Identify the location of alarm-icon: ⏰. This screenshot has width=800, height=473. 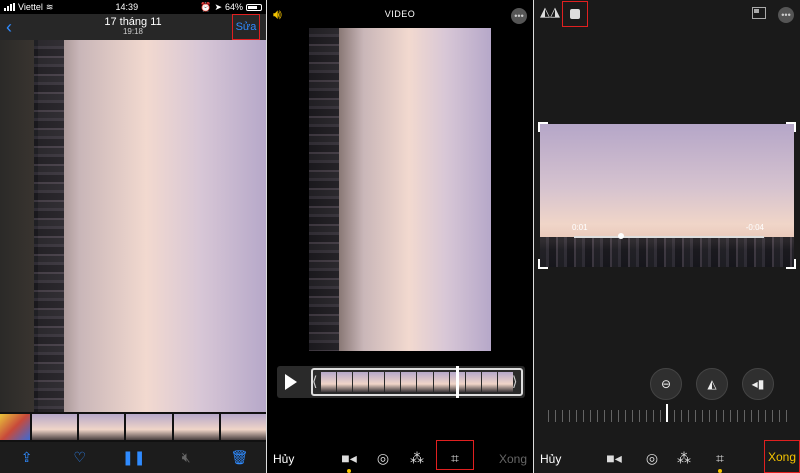
(206, 6).